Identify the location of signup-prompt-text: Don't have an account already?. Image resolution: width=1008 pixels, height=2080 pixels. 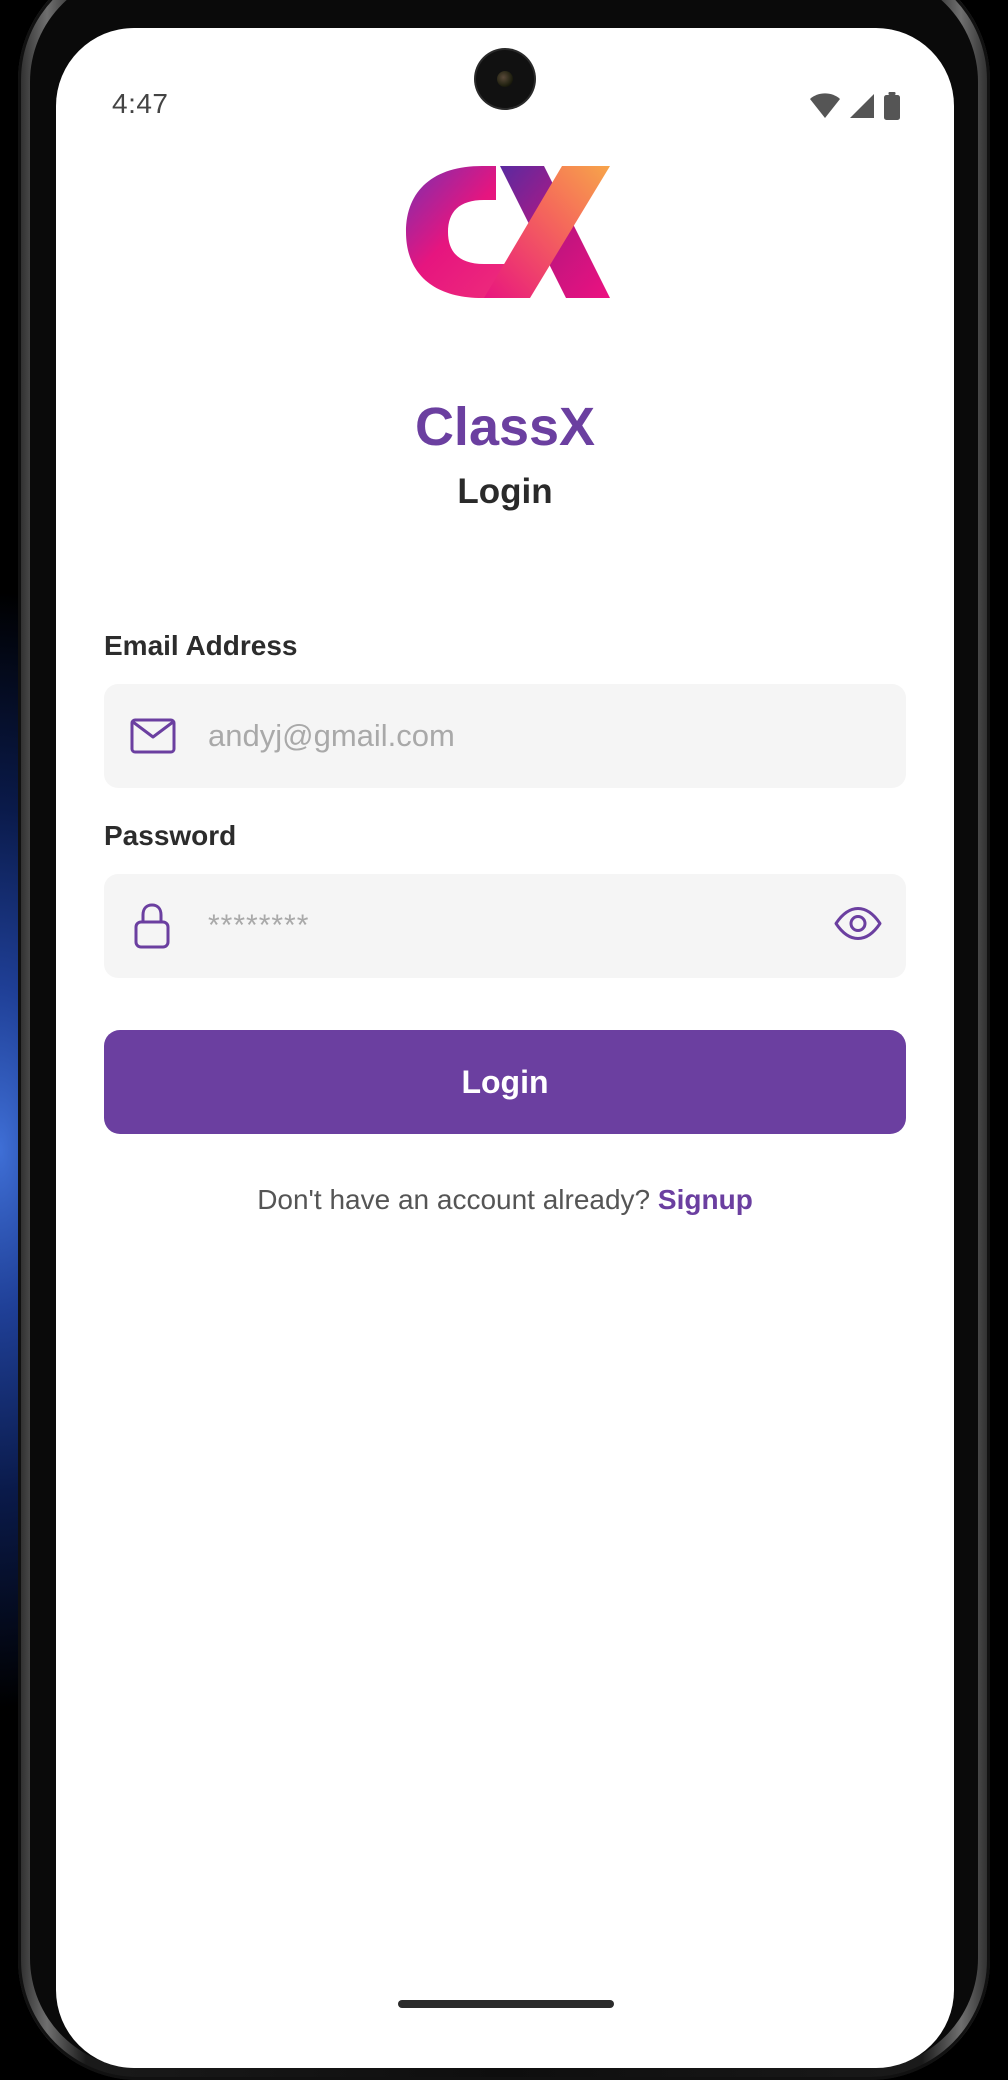
(454, 1199).